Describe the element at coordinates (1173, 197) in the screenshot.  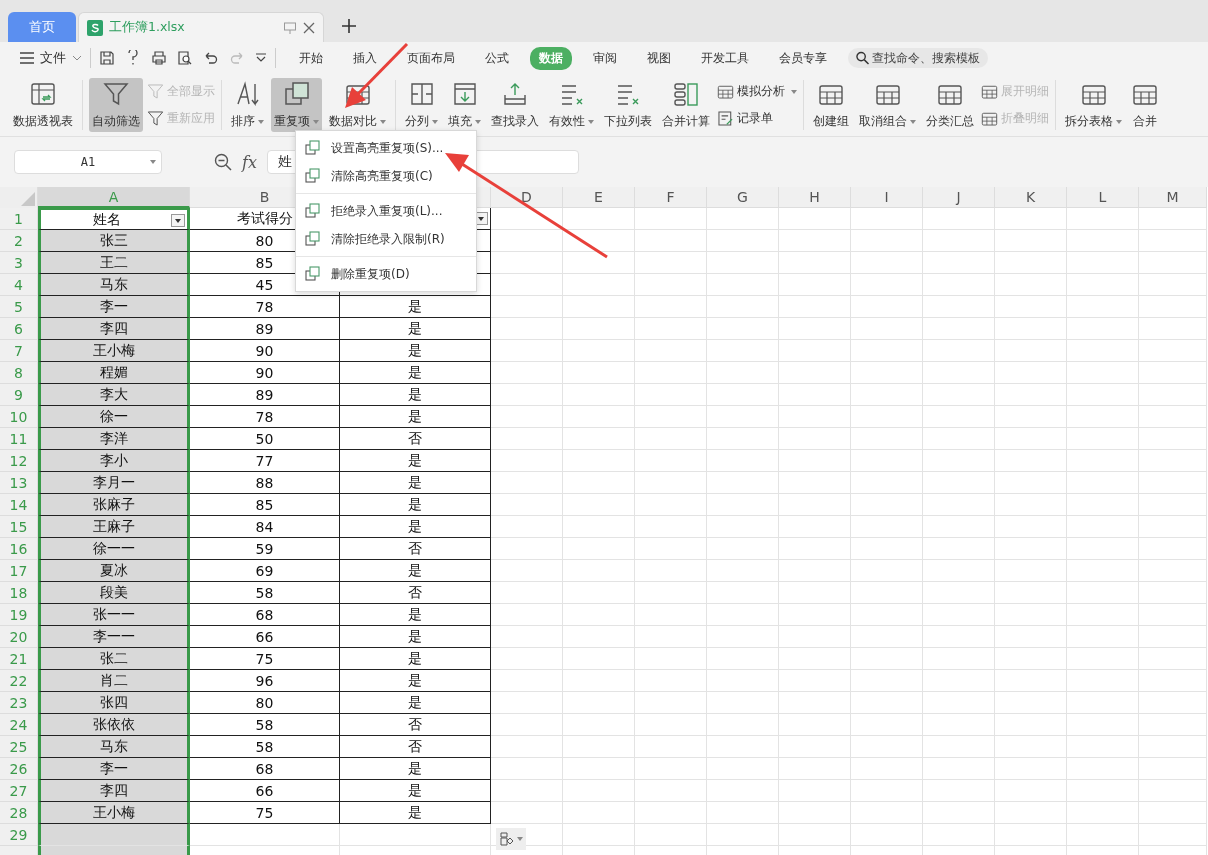
I see `column-header: M` at that location.